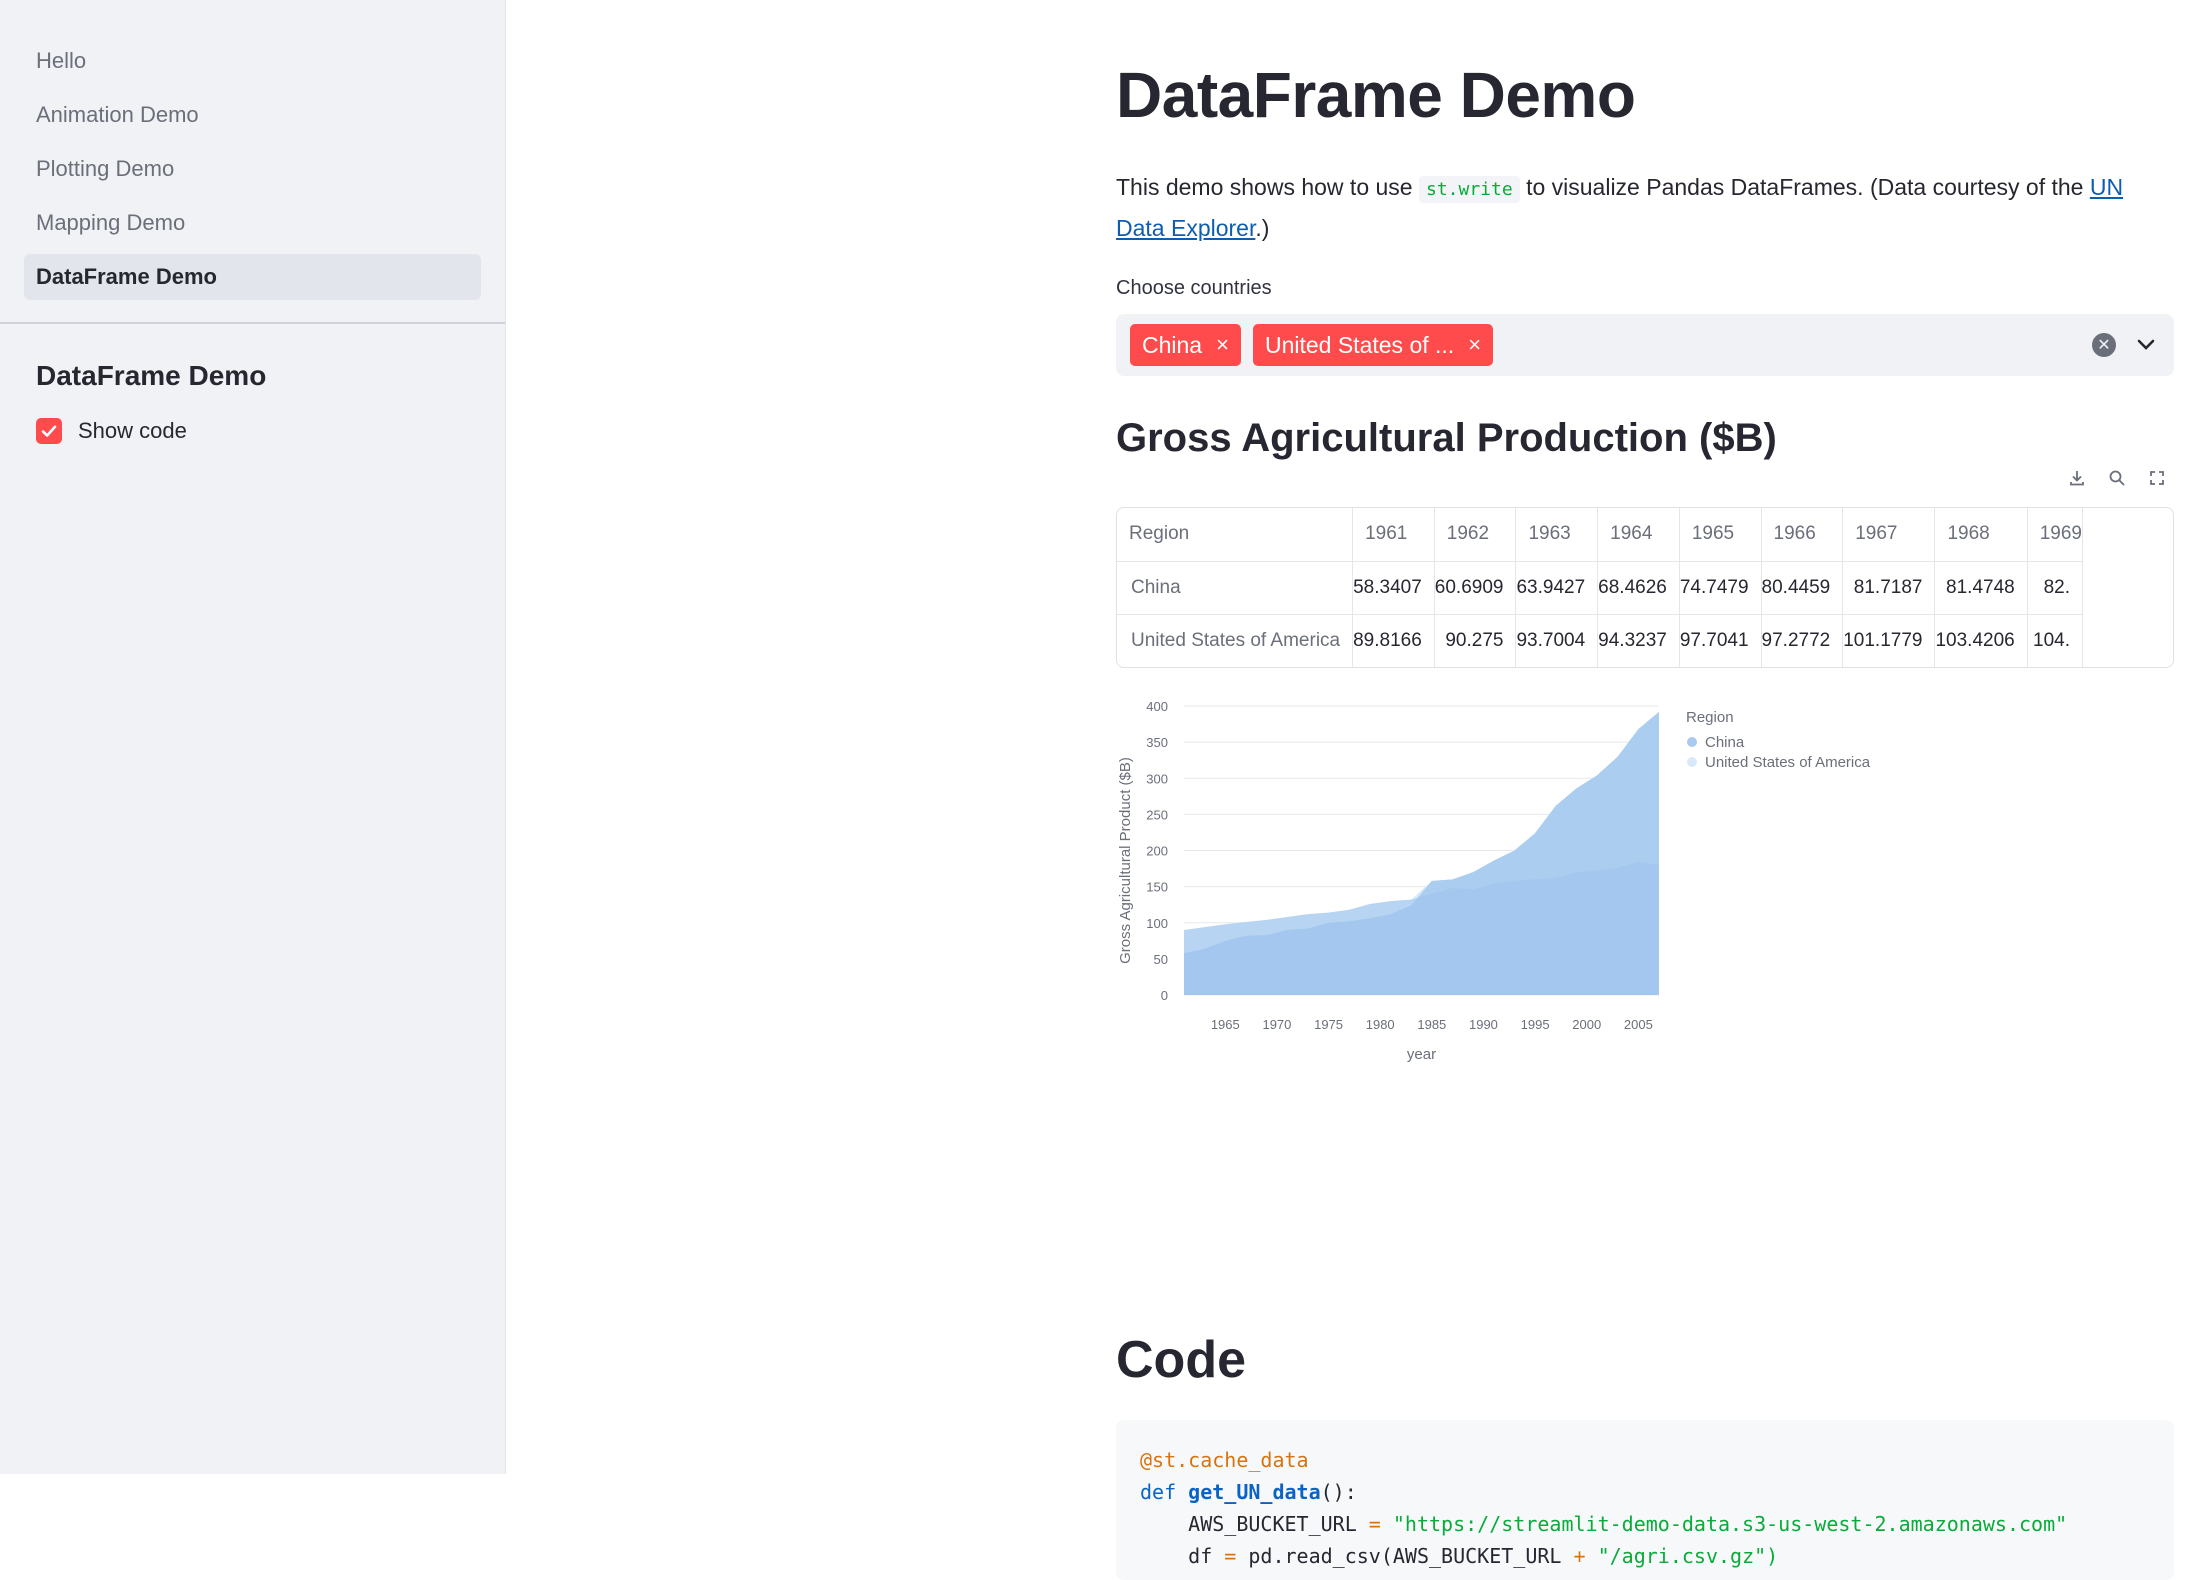 The height and width of the screenshot is (1580, 2210). Describe the element at coordinates (2055, 535) in the screenshot. I see `column-header: 1969` at that location.